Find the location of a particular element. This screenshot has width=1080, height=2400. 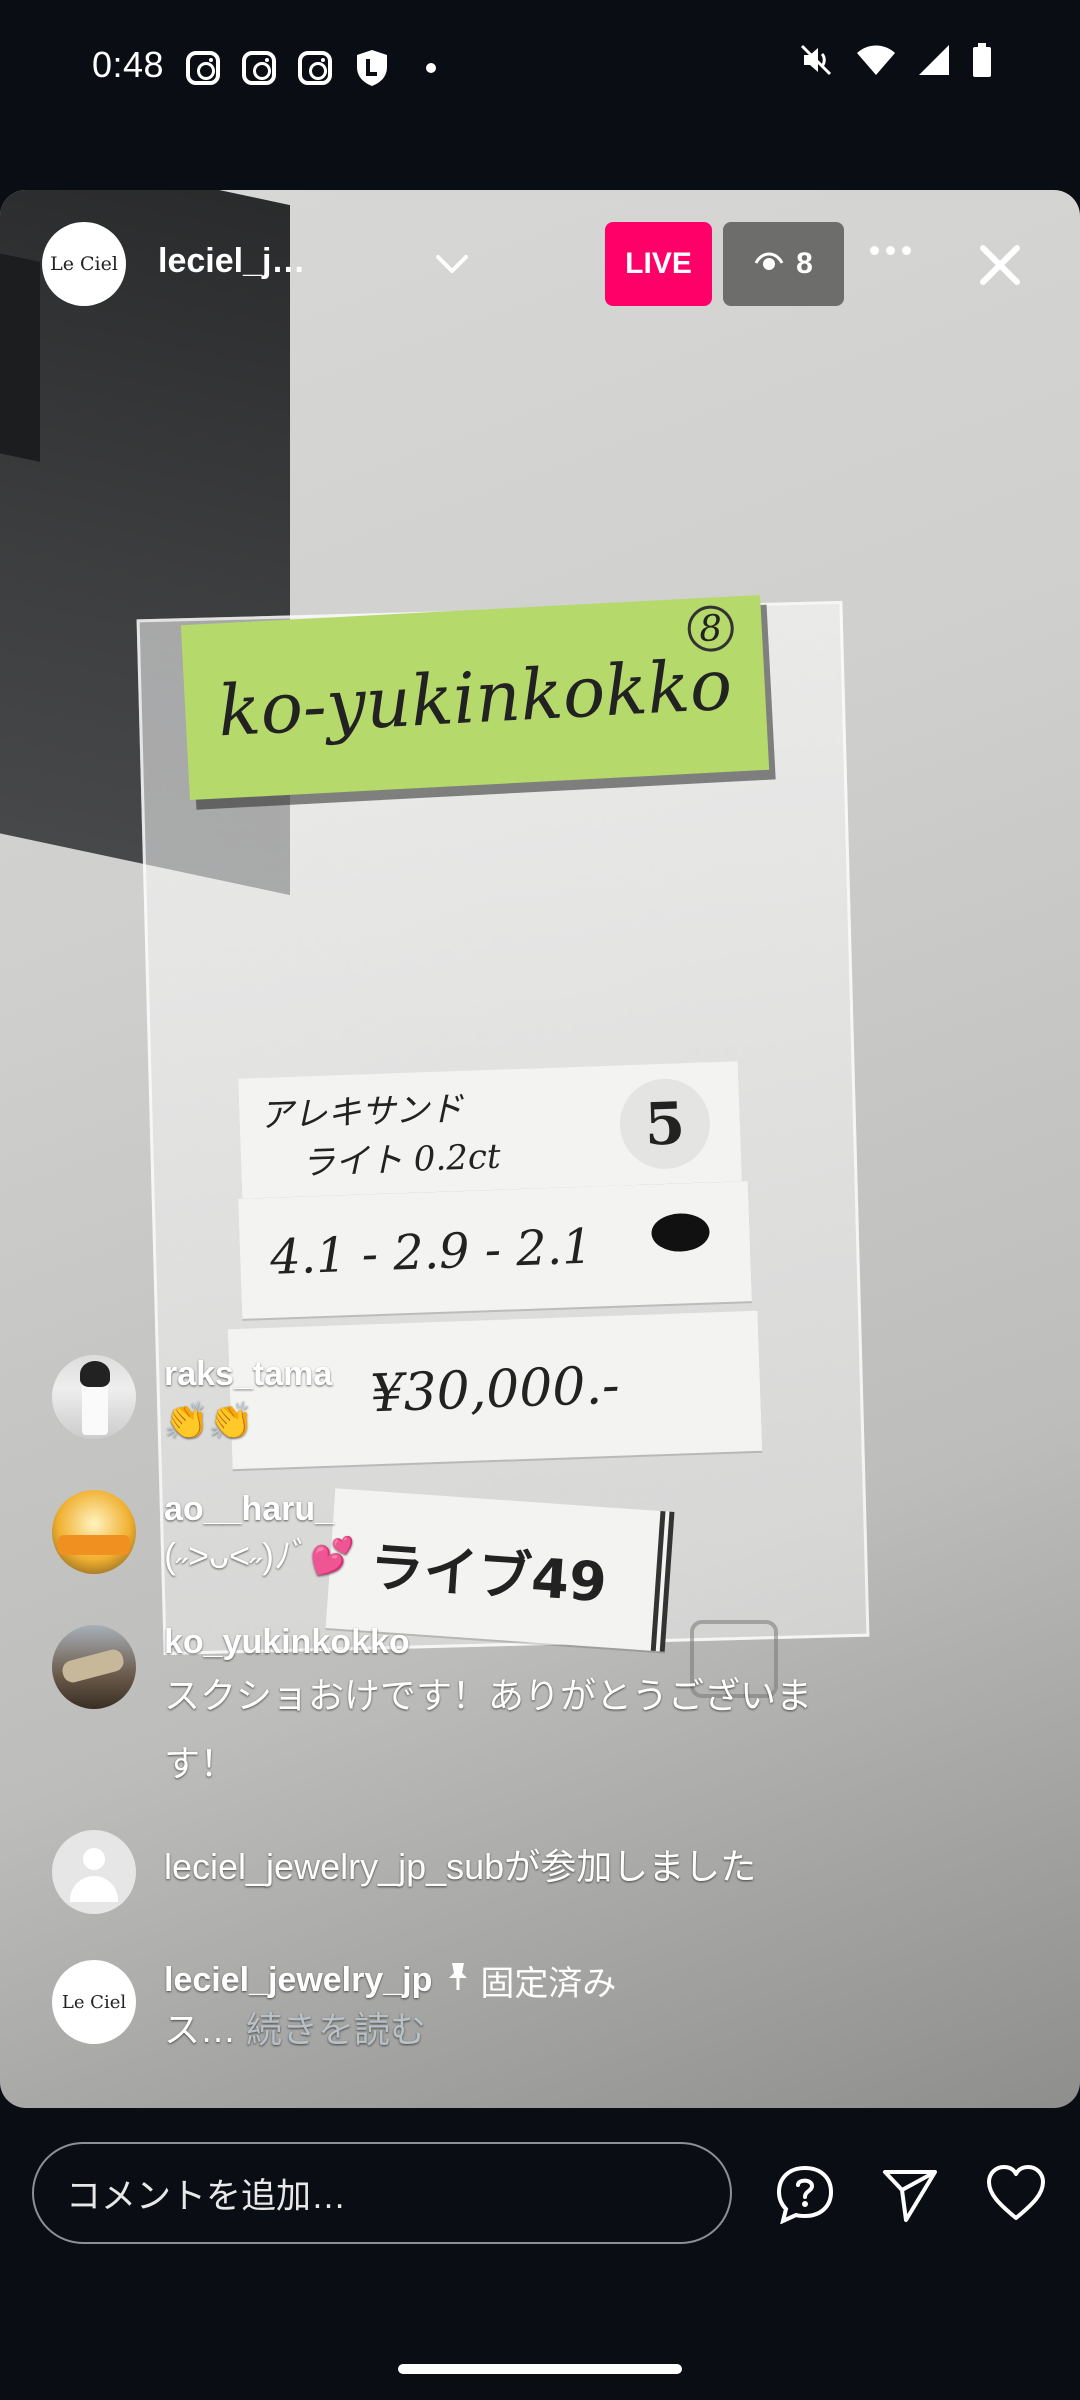

label-card-stone: アレキサンド ライト 0.2ct 5 is located at coordinates (490, 1130).